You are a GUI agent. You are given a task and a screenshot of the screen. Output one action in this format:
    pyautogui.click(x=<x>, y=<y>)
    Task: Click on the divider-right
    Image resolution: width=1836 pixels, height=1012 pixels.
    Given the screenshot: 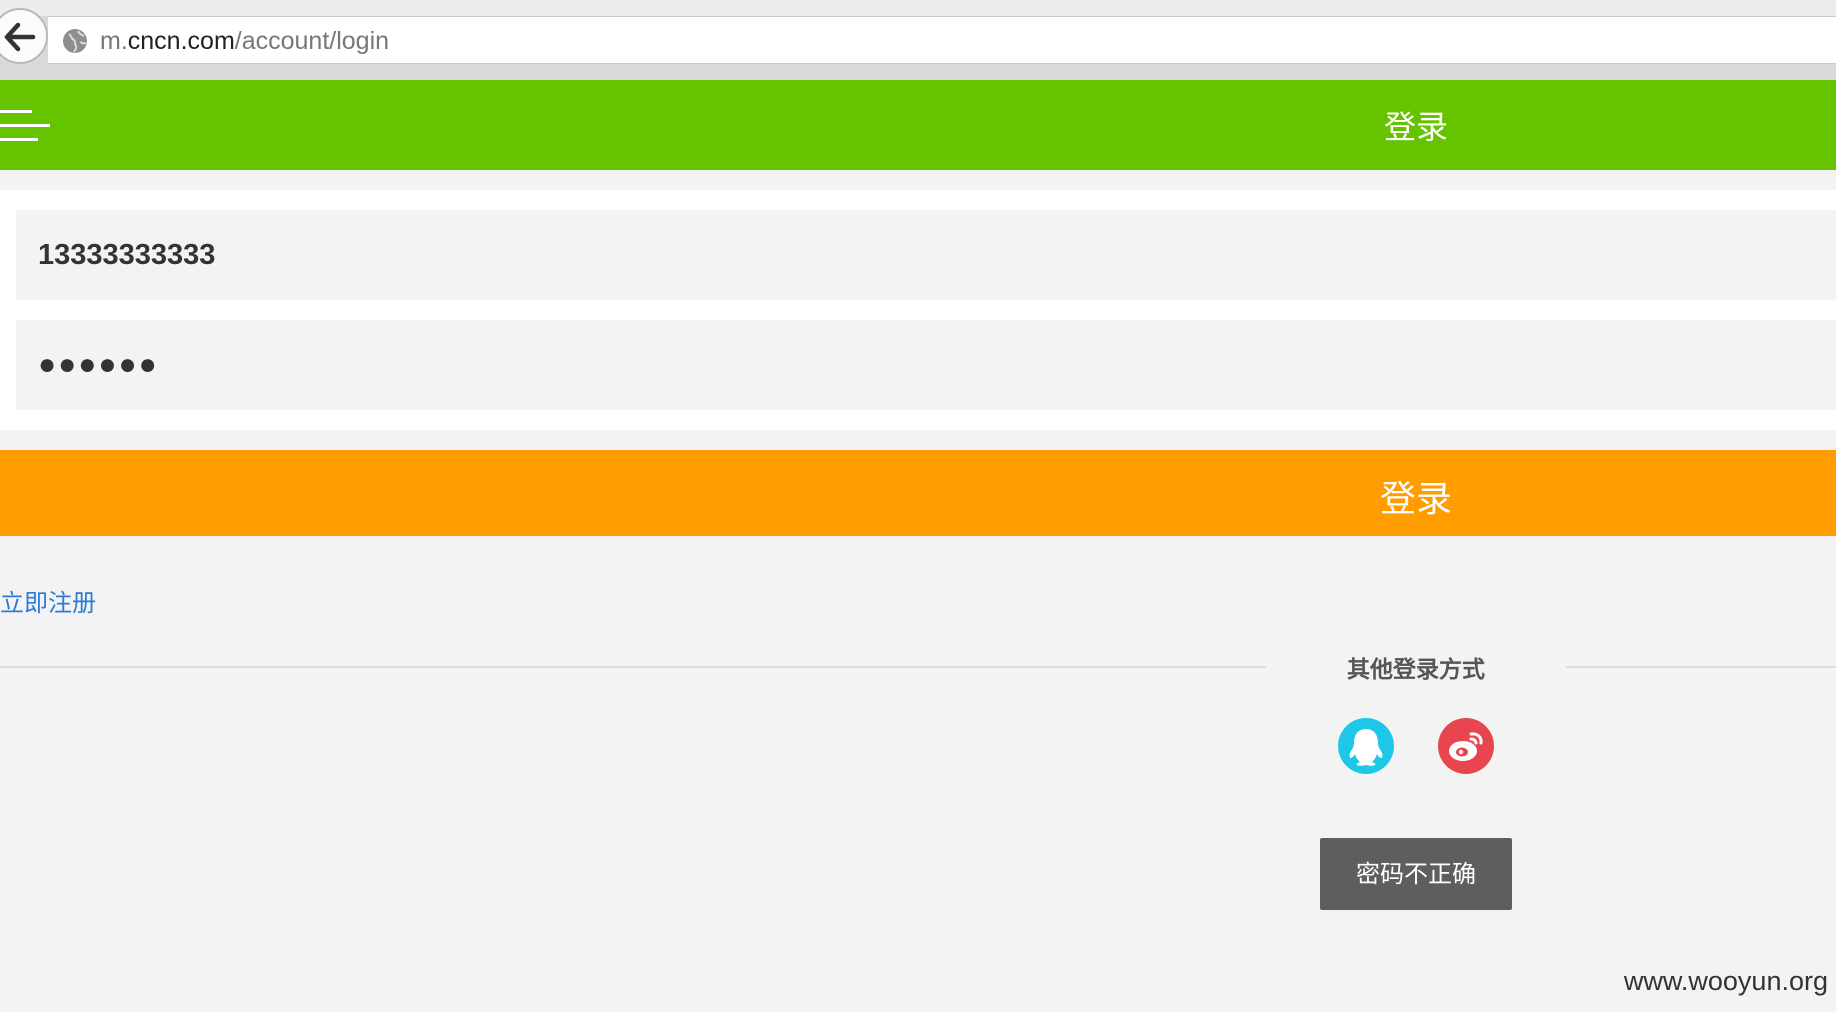 What is the action you would take?
    pyautogui.click(x=1701, y=667)
    